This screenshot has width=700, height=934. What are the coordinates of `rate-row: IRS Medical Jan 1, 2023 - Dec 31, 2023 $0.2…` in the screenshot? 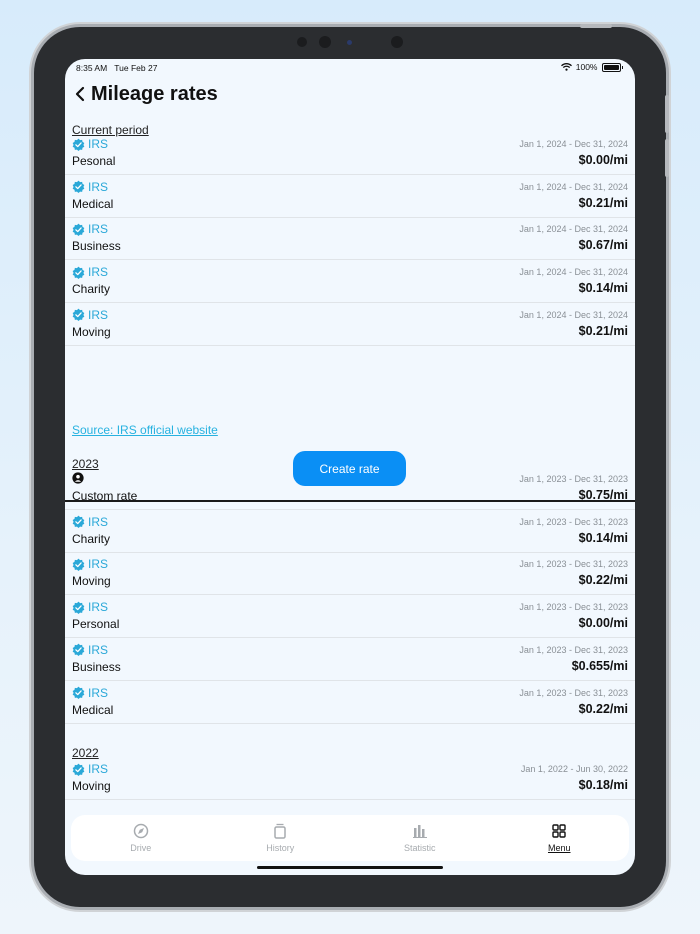 It's located at (350, 702).